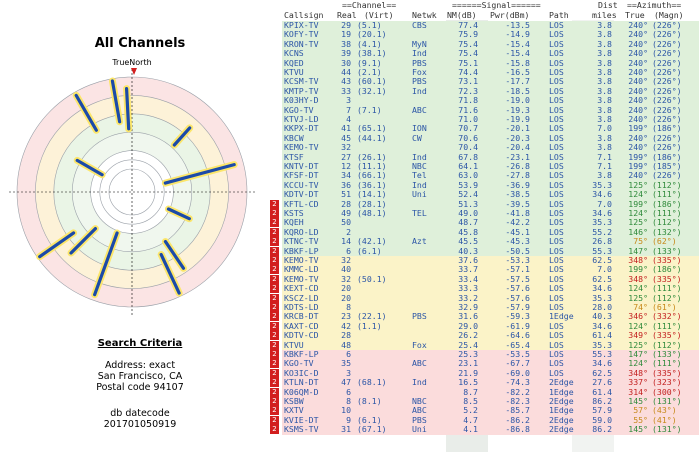 The width and height of the screenshot is (699, 452). Describe the element at coordinates (372, 429) in the screenshot. I see `cell-virt: (67.1)` at that location.